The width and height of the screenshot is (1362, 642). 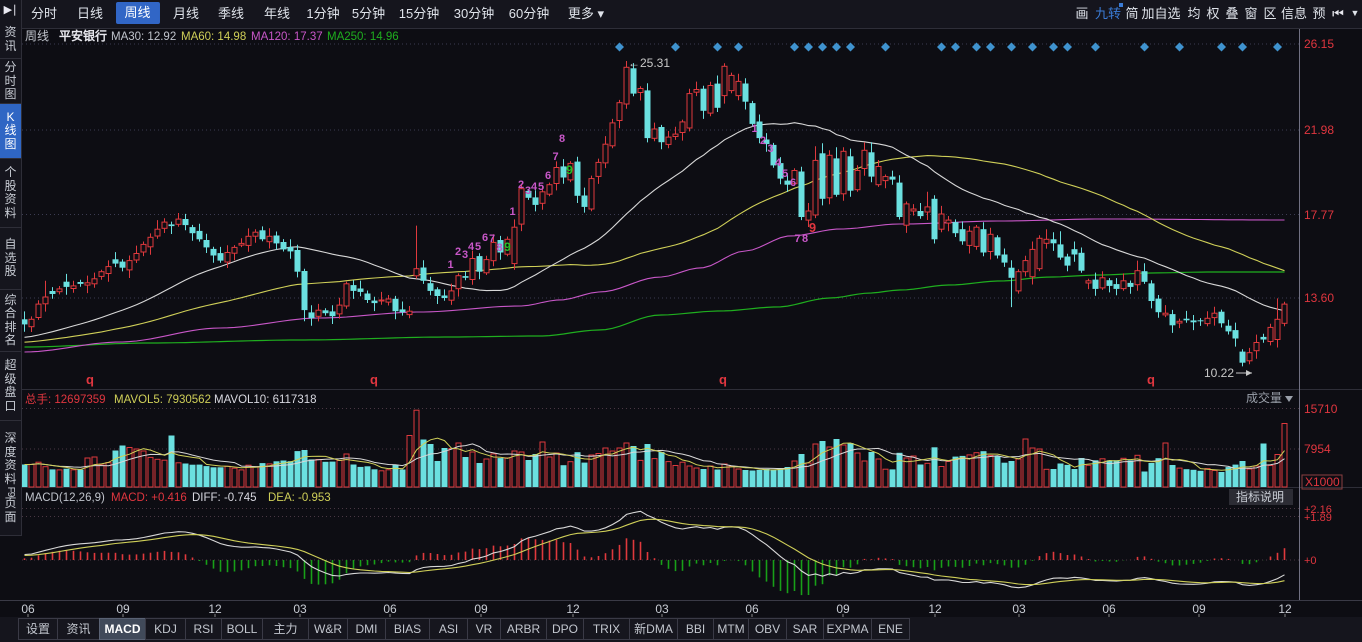 I want to click on svg-text: MACD: +0.416, so click(x=149, y=498).